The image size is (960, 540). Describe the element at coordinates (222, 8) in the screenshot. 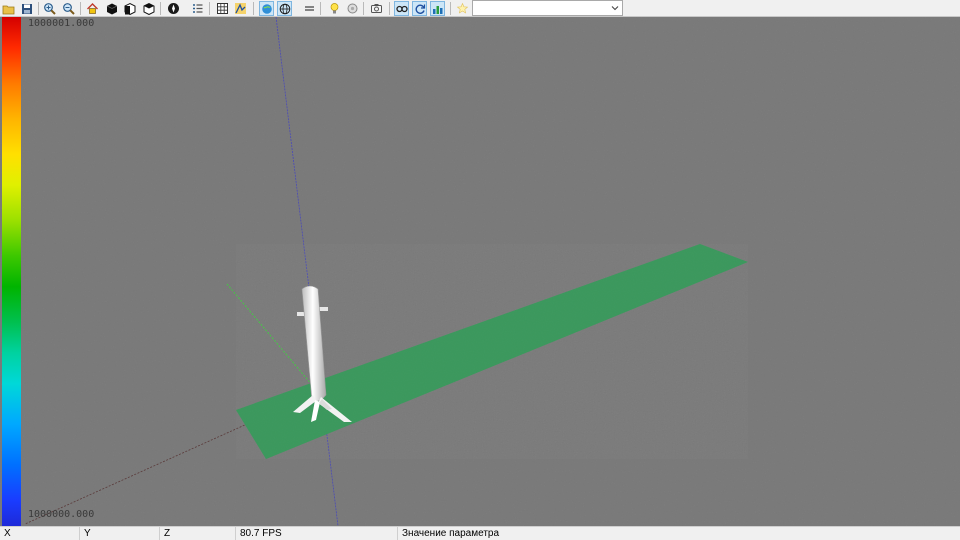

I see `grid-icon` at that location.